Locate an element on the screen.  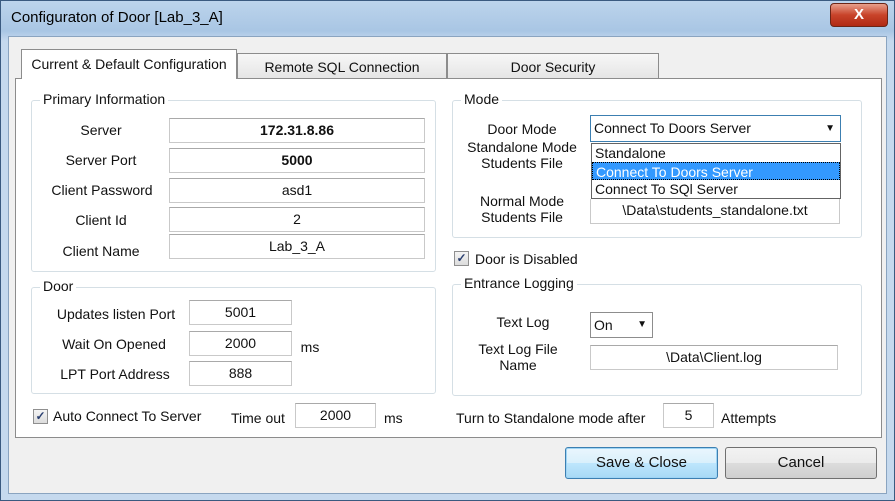
door-disabled-label: Door is Disabled is located at coordinates (526, 259).